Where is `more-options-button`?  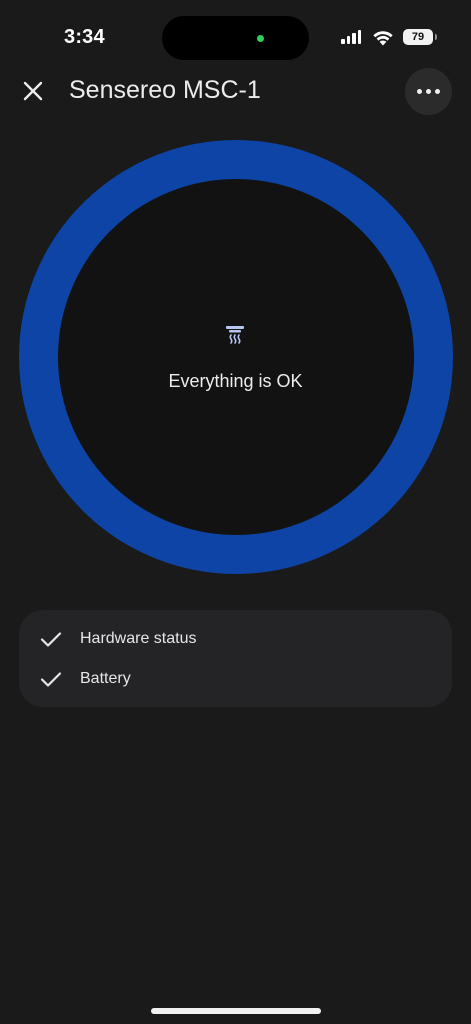
more-options-button is located at coordinates (428, 91).